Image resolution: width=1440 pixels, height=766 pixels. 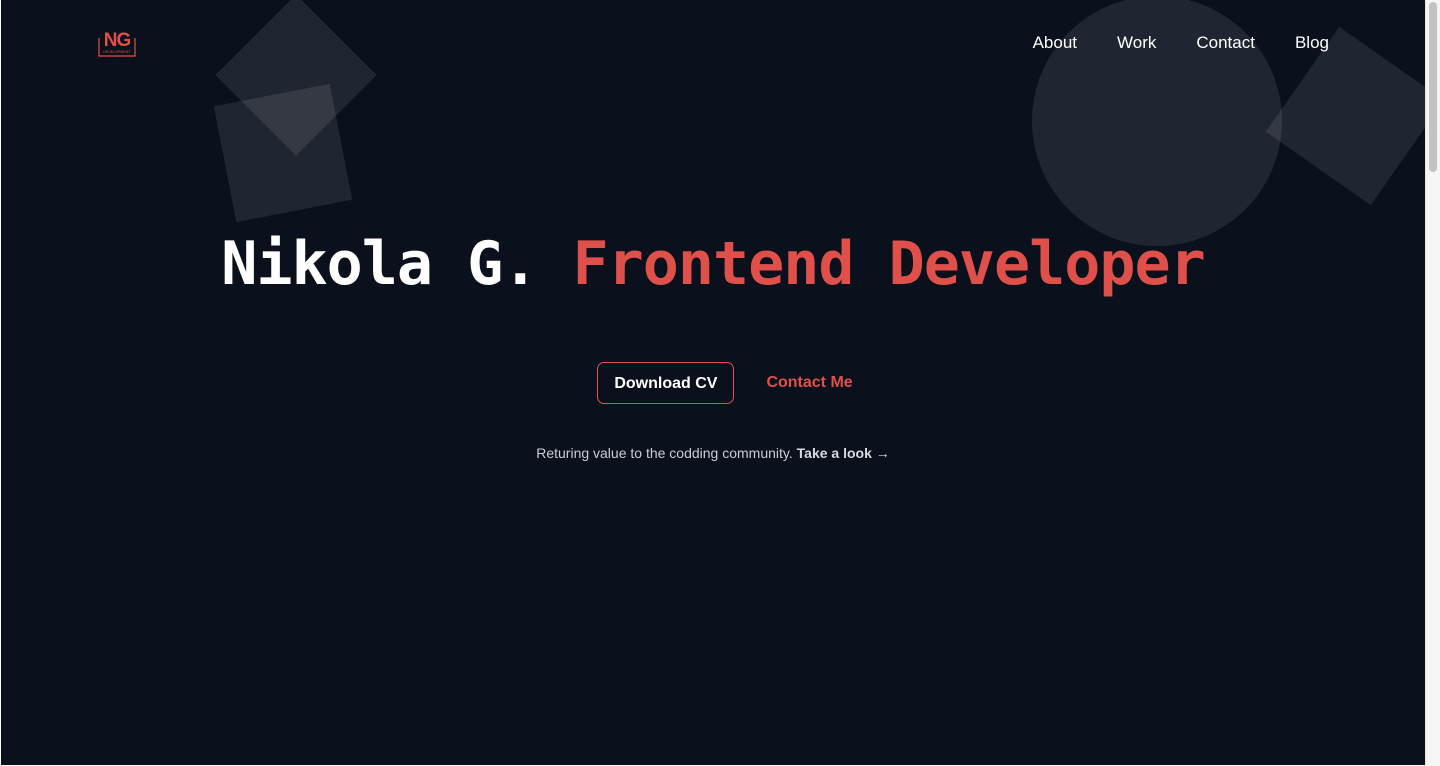 What do you see at coordinates (1432, 383) in the screenshot?
I see `vertical-scrollbar` at bounding box center [1432, 383].